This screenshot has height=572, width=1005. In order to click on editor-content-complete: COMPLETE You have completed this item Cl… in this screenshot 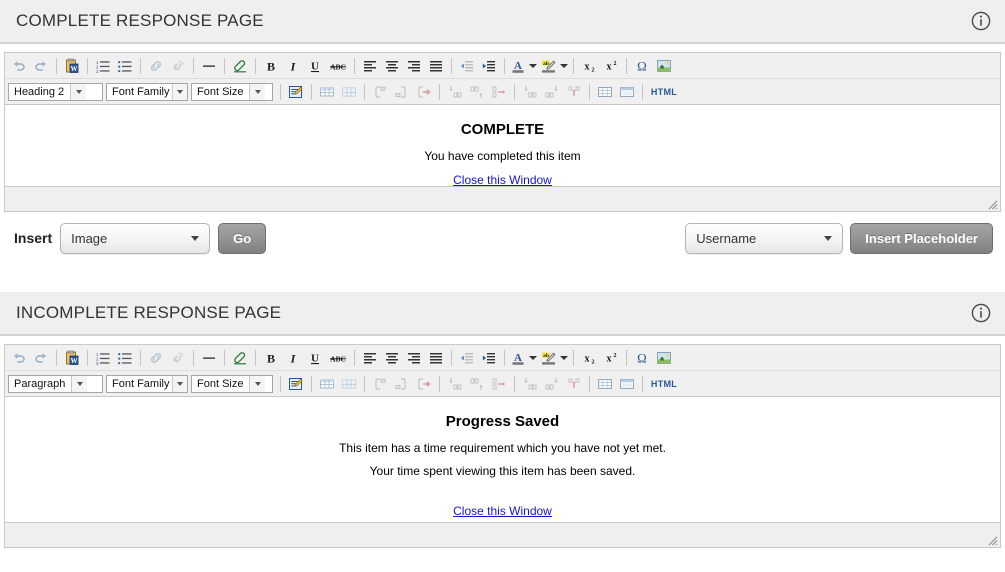, I will do `click(502, 146)`.